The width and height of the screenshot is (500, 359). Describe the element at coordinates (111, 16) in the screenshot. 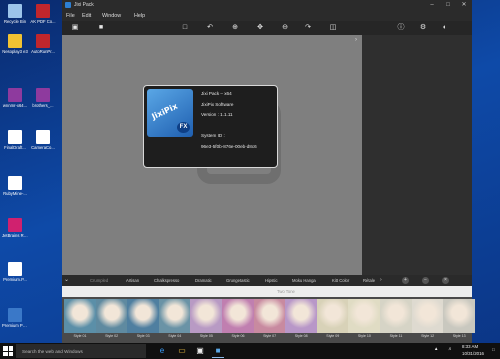

I see `menu-window: Window` at that location.